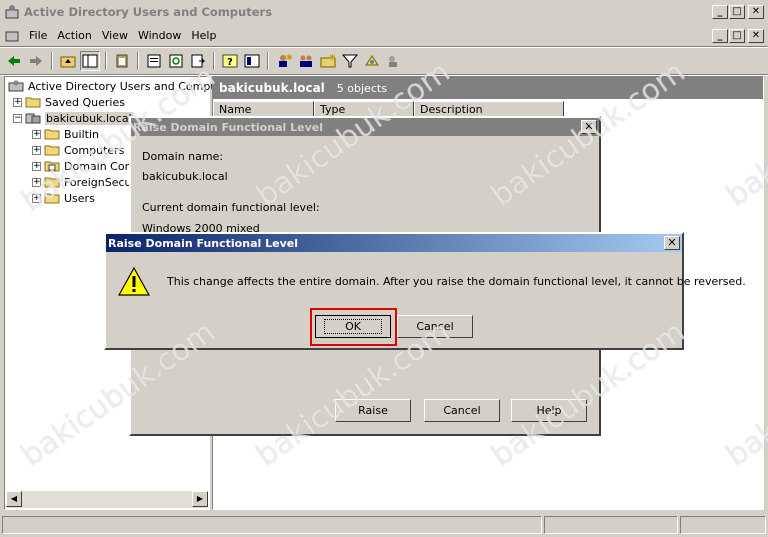 The height and width of the screenshot is (537, 768). I want to click on tree-item-saved-queries: + Saved Queries, so click(69, 102).